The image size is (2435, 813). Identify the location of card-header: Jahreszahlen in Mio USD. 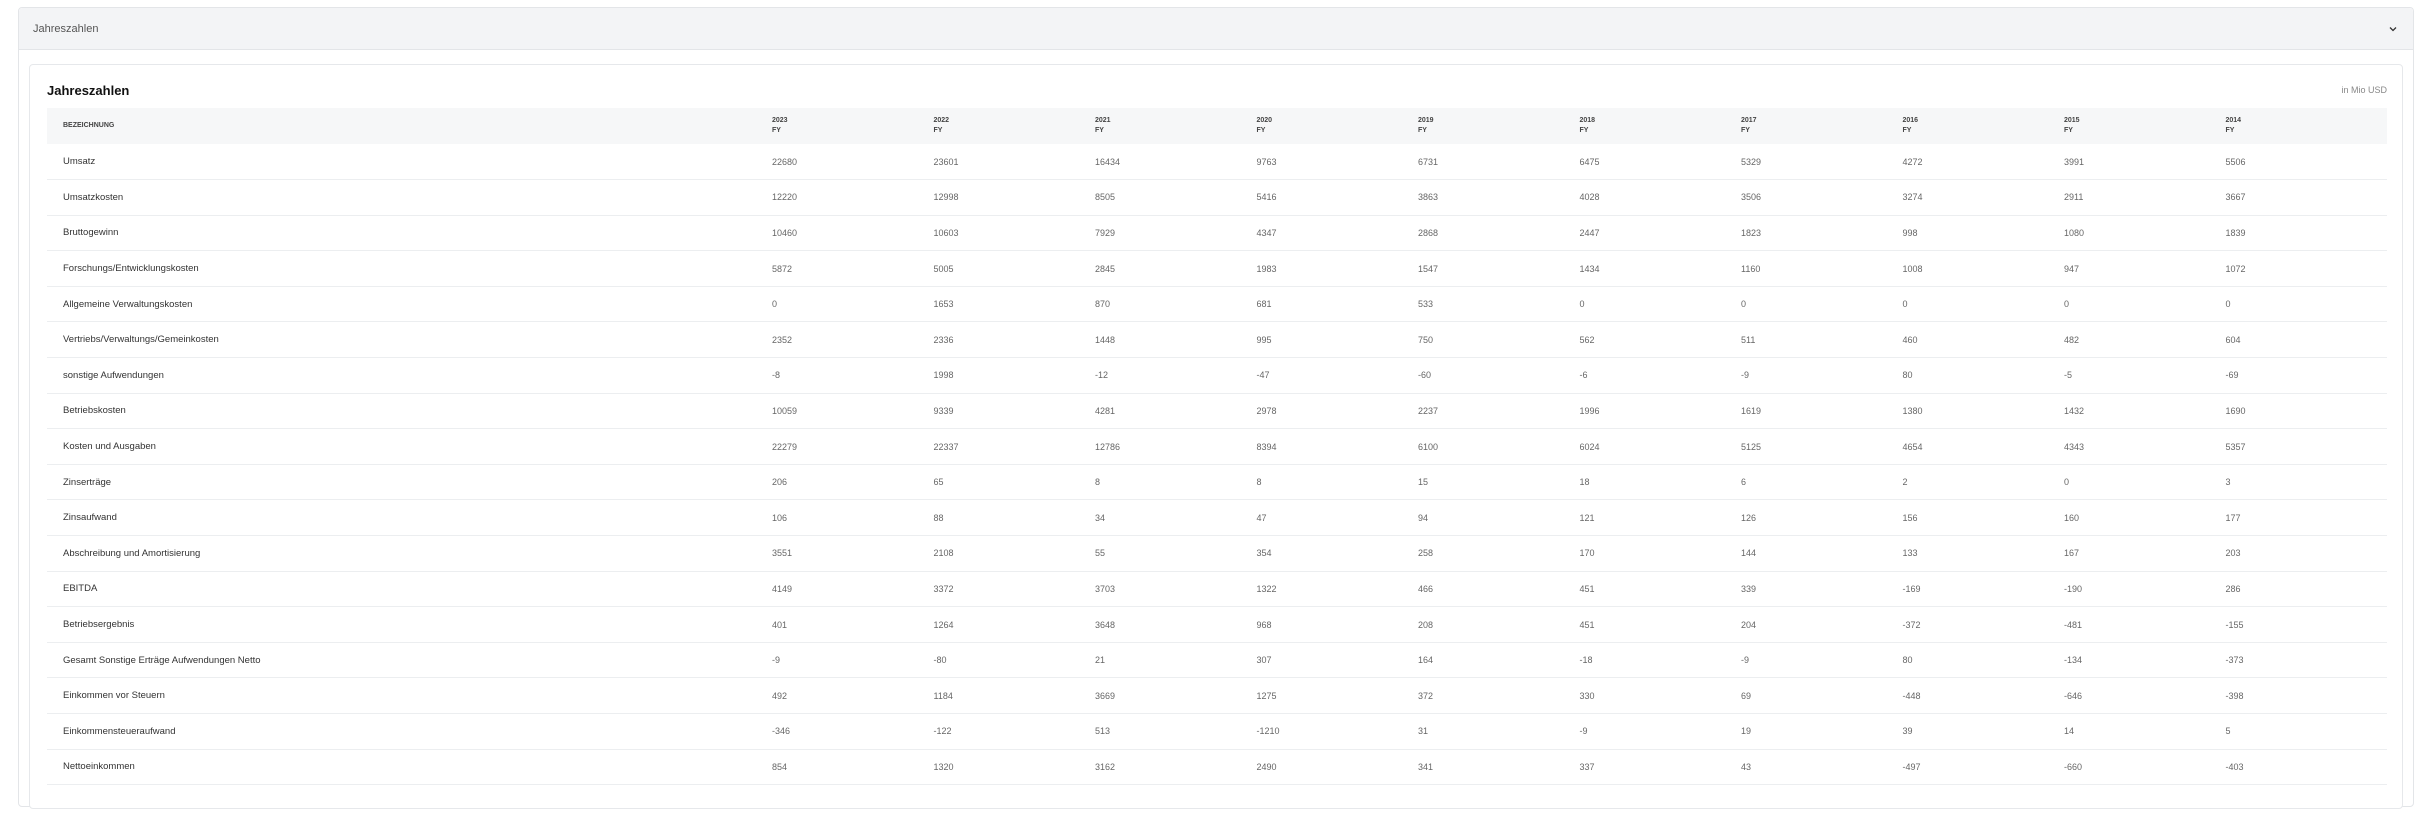
(1217, 86).